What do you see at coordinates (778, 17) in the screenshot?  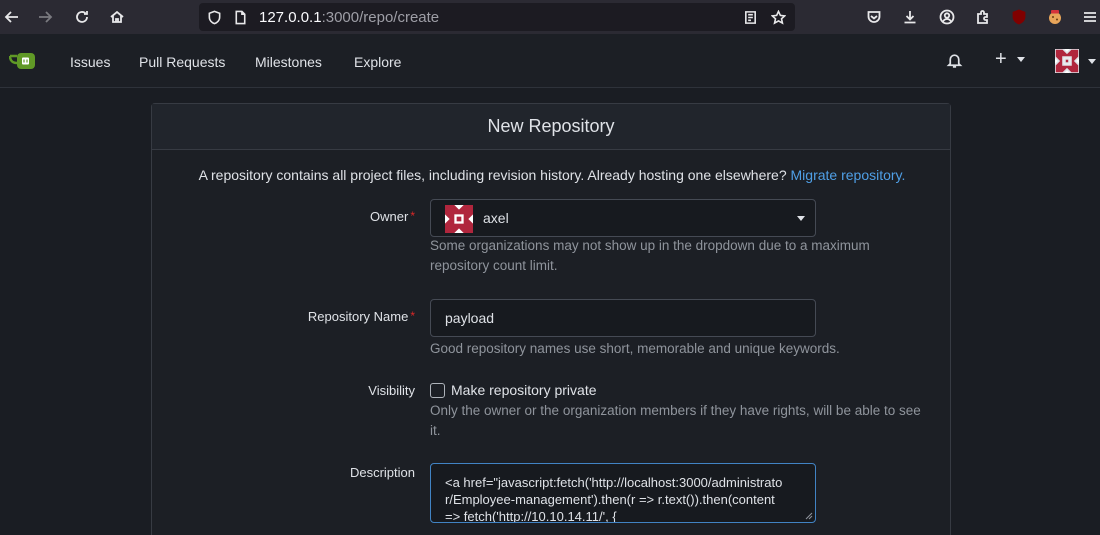 I see `bookmark-star-icon` at bounding box center [778, 17].